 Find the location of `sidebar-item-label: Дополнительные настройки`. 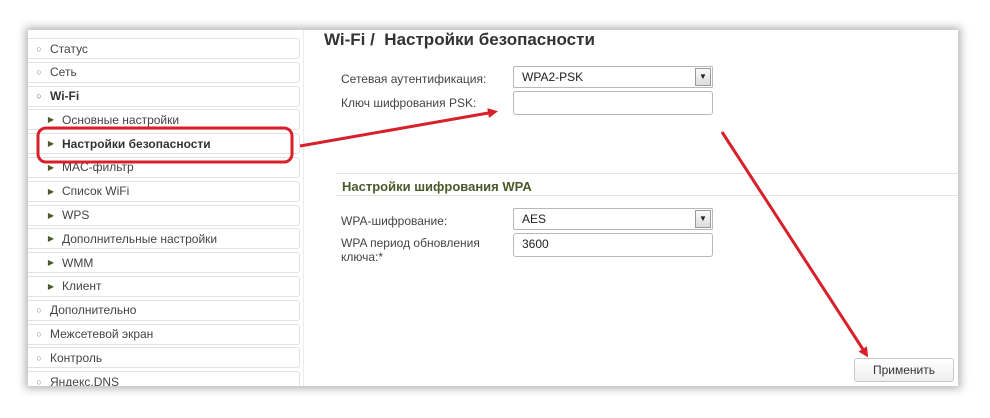

sidebar-item-label: Дополнительные настройки is located at coordinates (140, 238).